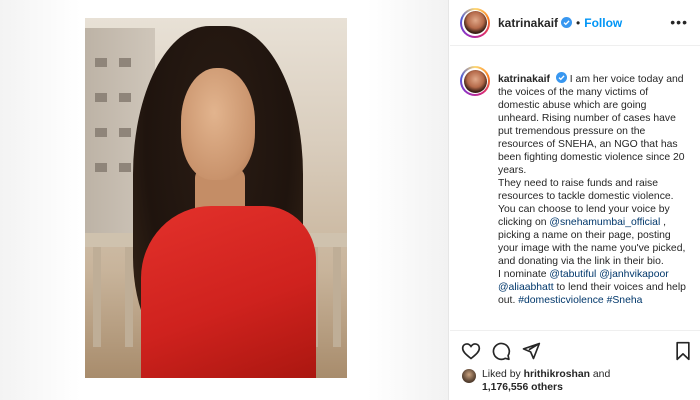 This screenshot has height=400, width=700. Describe the element at coordinates (603, 23) in the screenshot. I see `follow-button: Follow` at that location.